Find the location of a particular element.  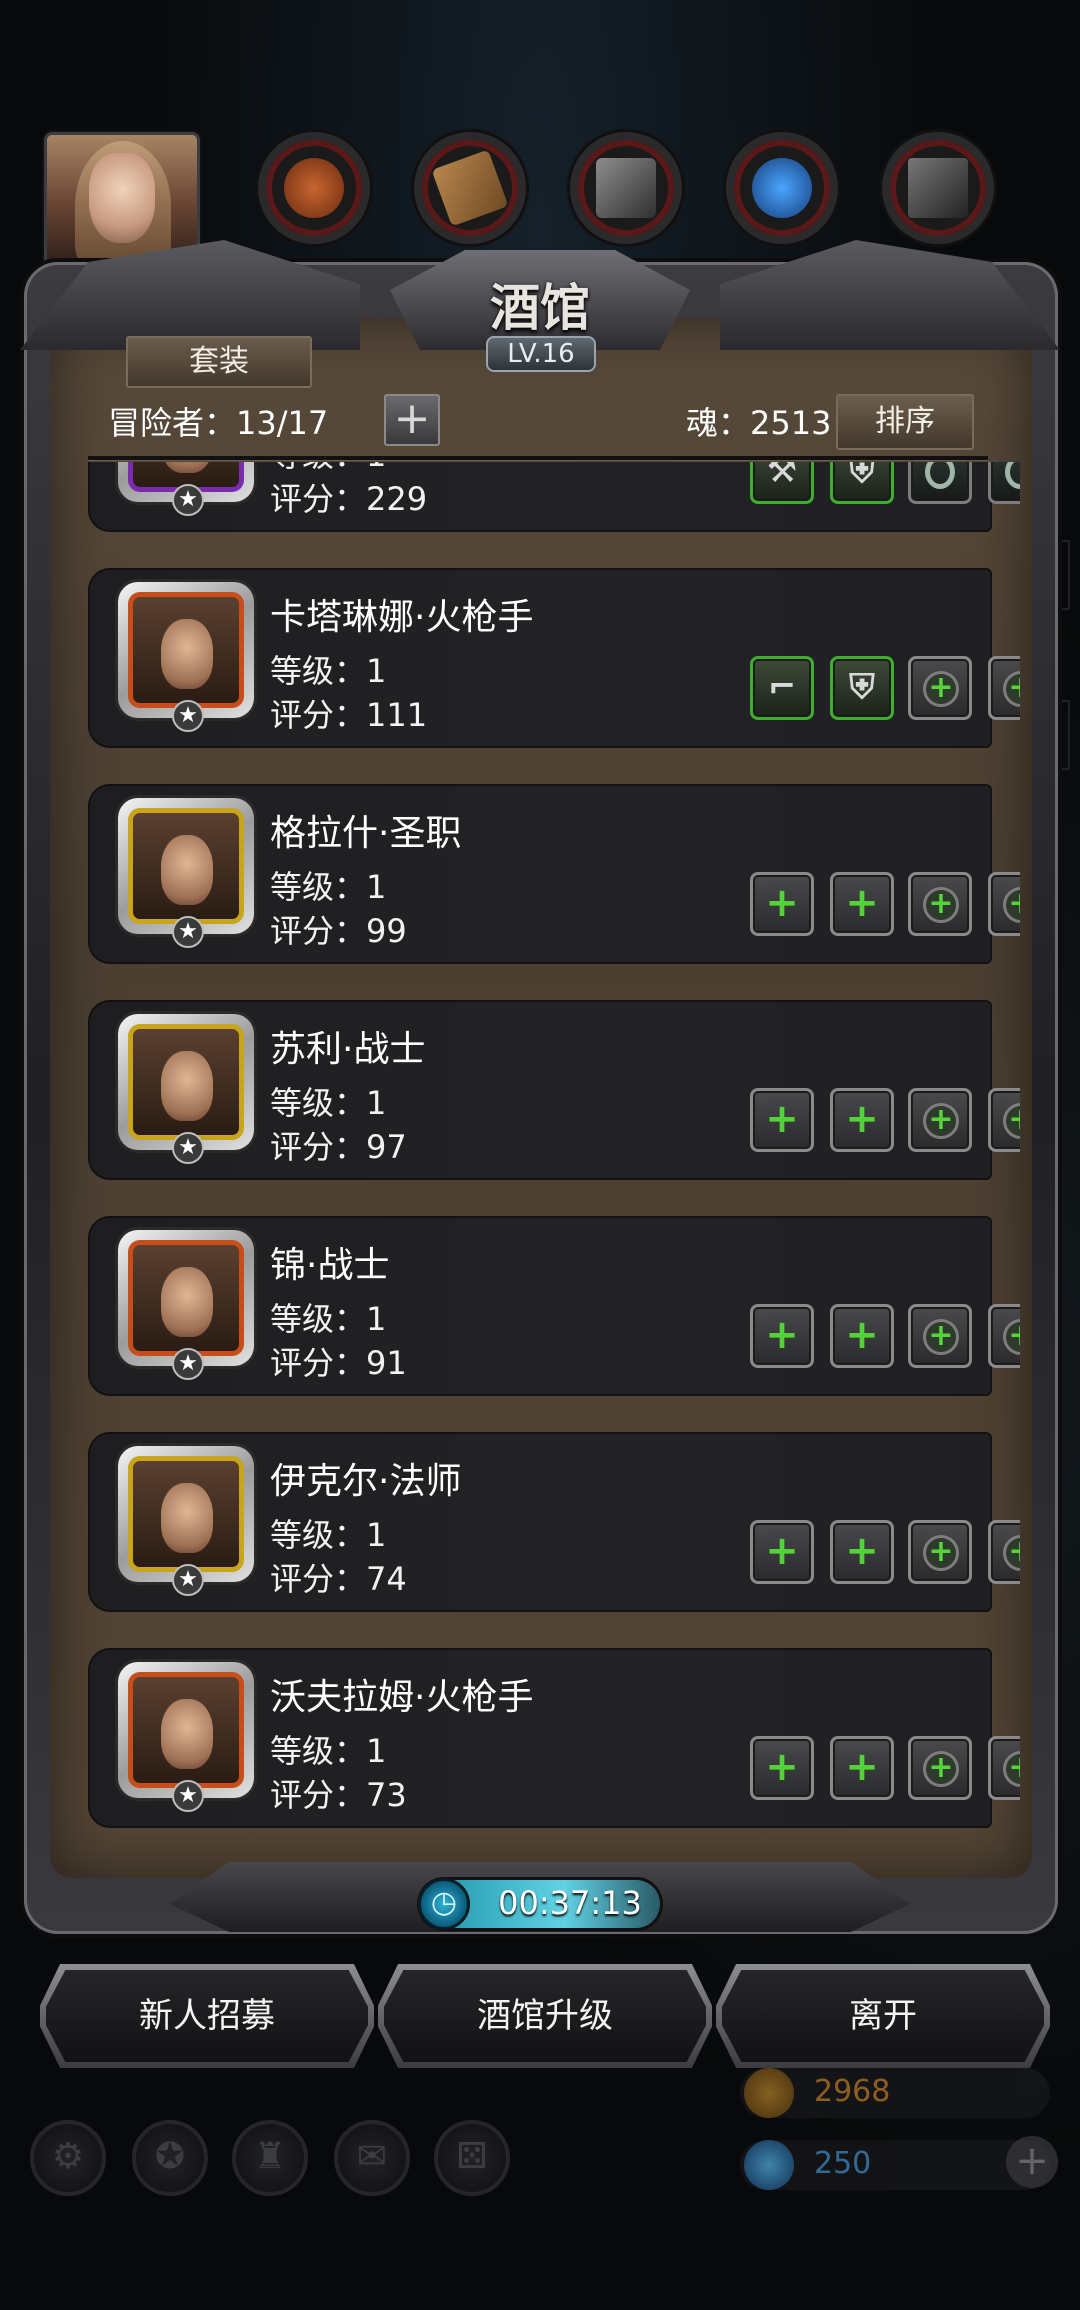

suit-button: 套装 is located at coordinates (219, 362).